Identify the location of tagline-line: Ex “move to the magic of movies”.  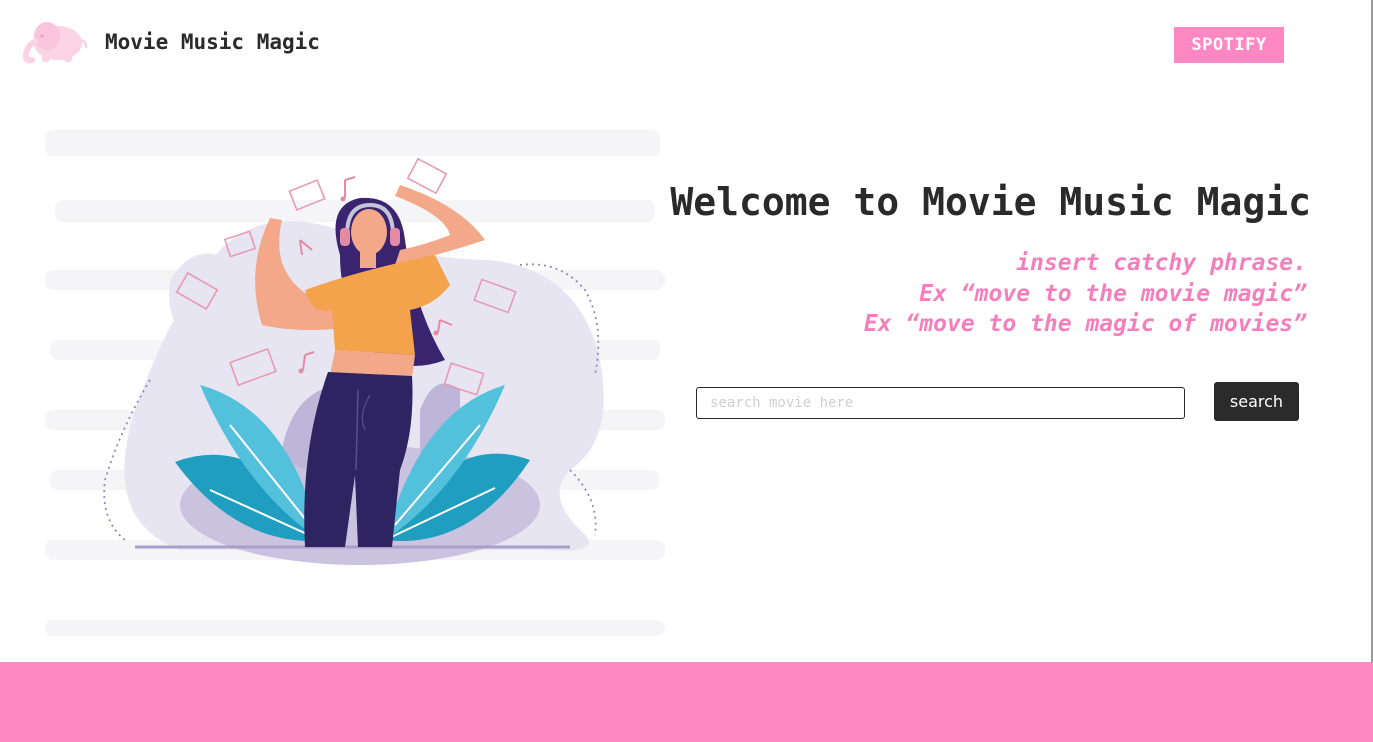
(1085, 324).